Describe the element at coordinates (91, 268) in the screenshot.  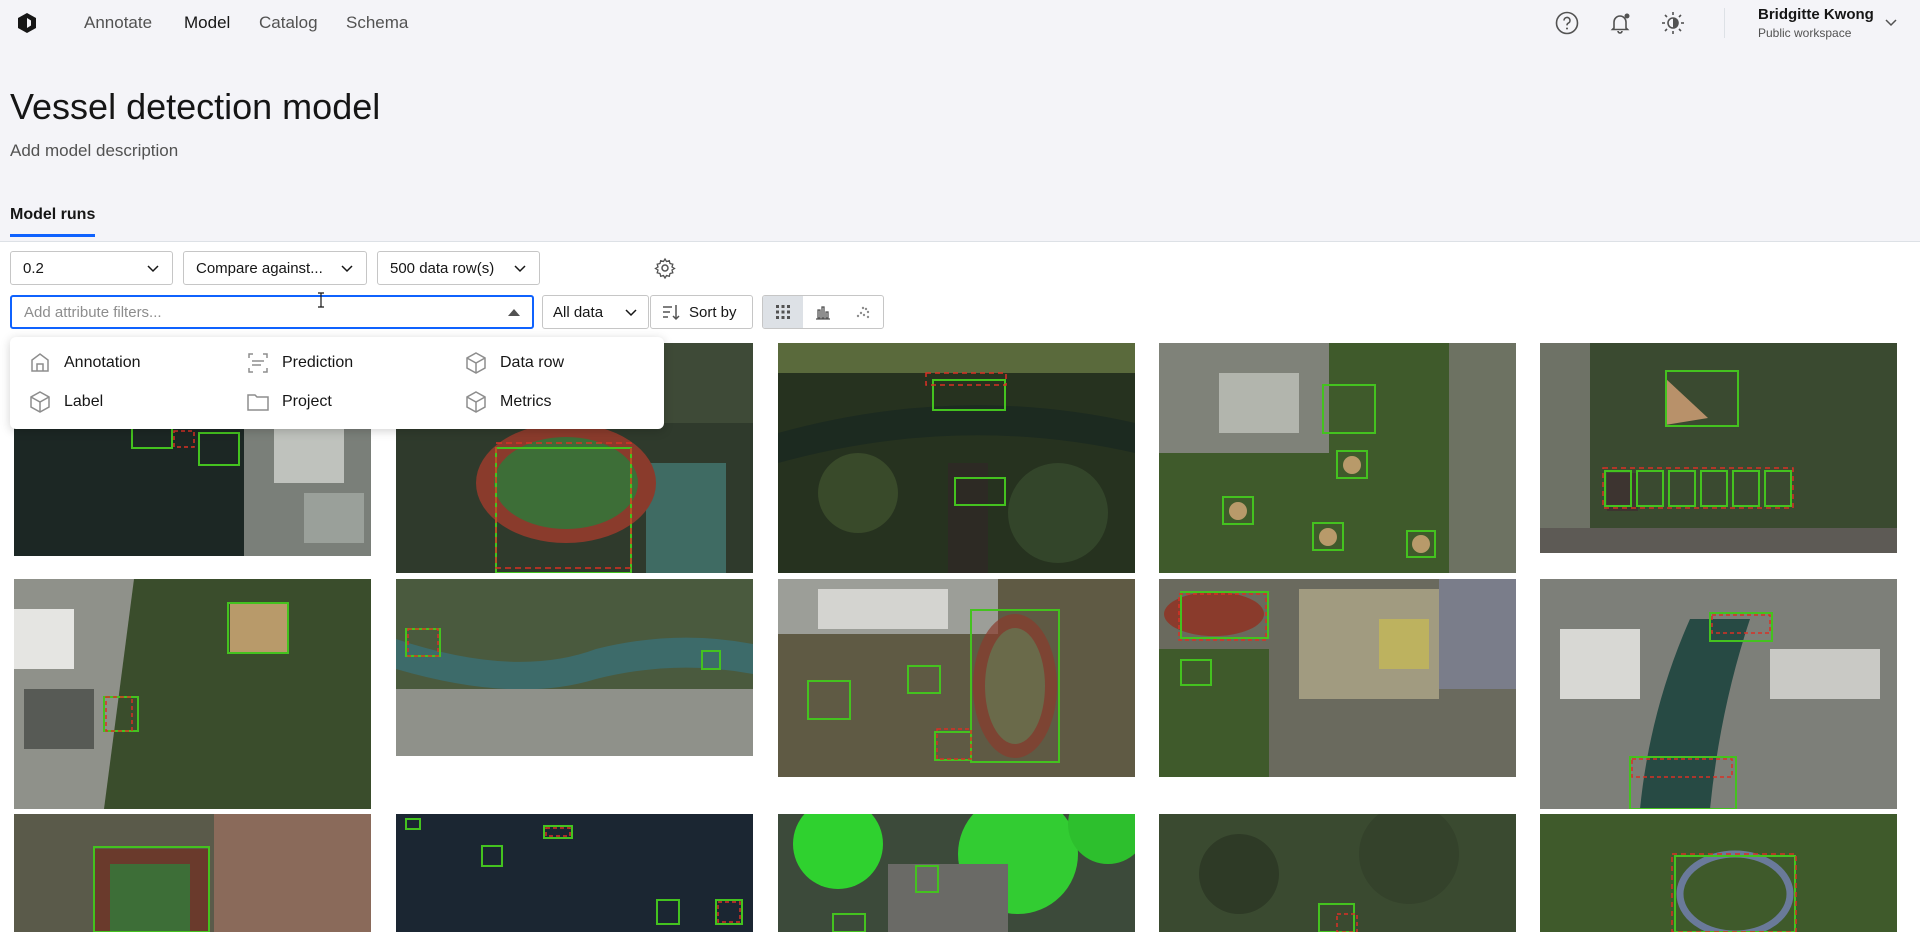
I see `version-select: 0.2` at that location.